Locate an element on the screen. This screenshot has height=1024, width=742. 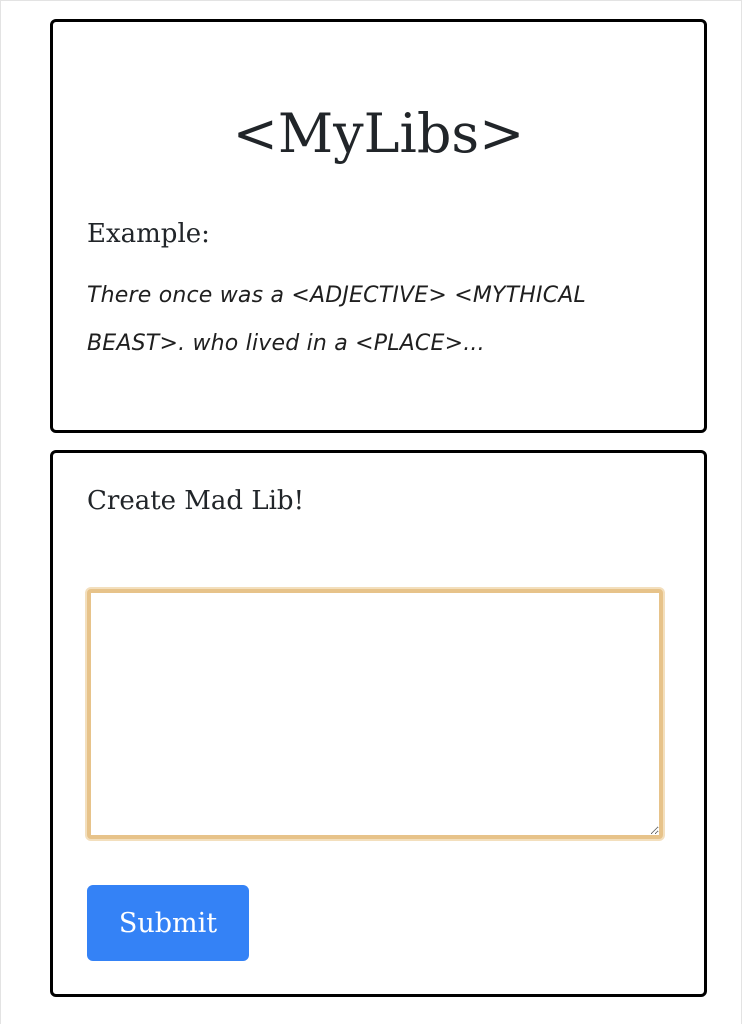
example-heading: Example: is located at coordinates (148, 234).